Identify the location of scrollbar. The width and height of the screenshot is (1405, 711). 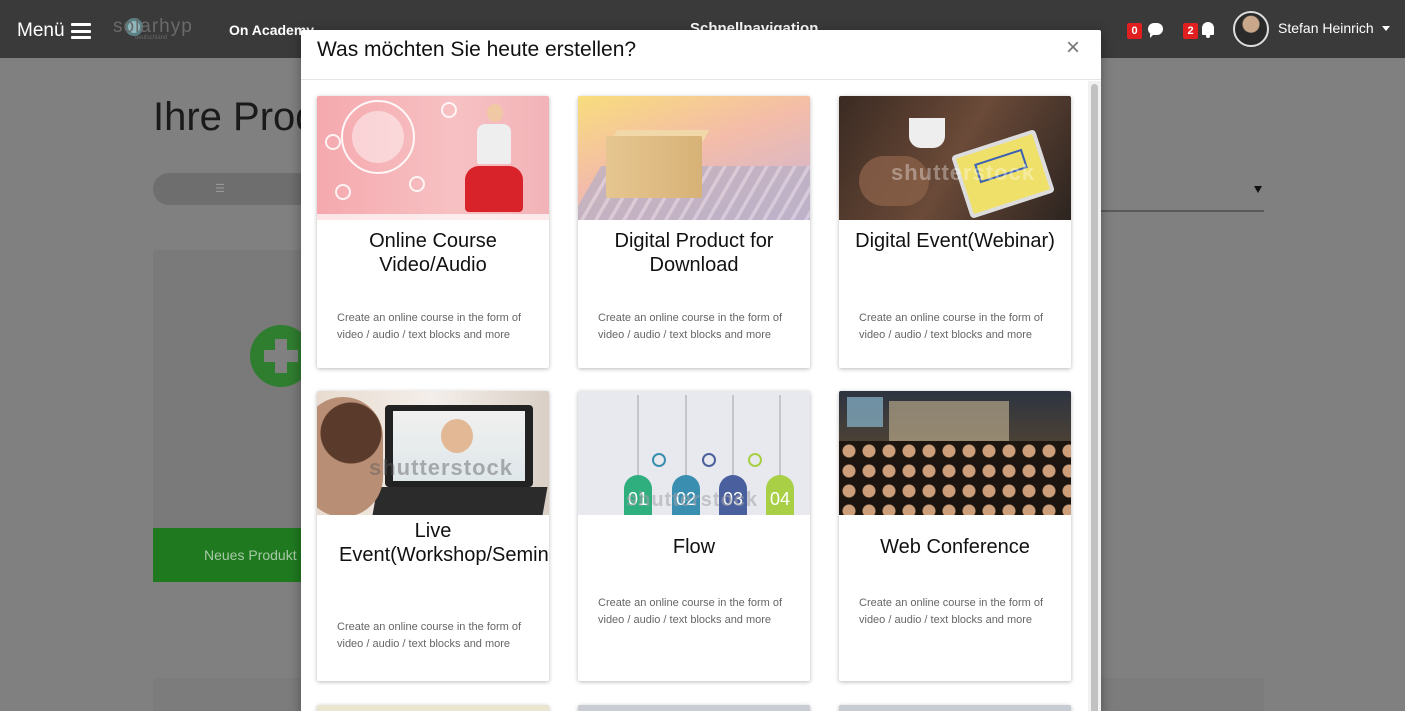
(1094, 396).